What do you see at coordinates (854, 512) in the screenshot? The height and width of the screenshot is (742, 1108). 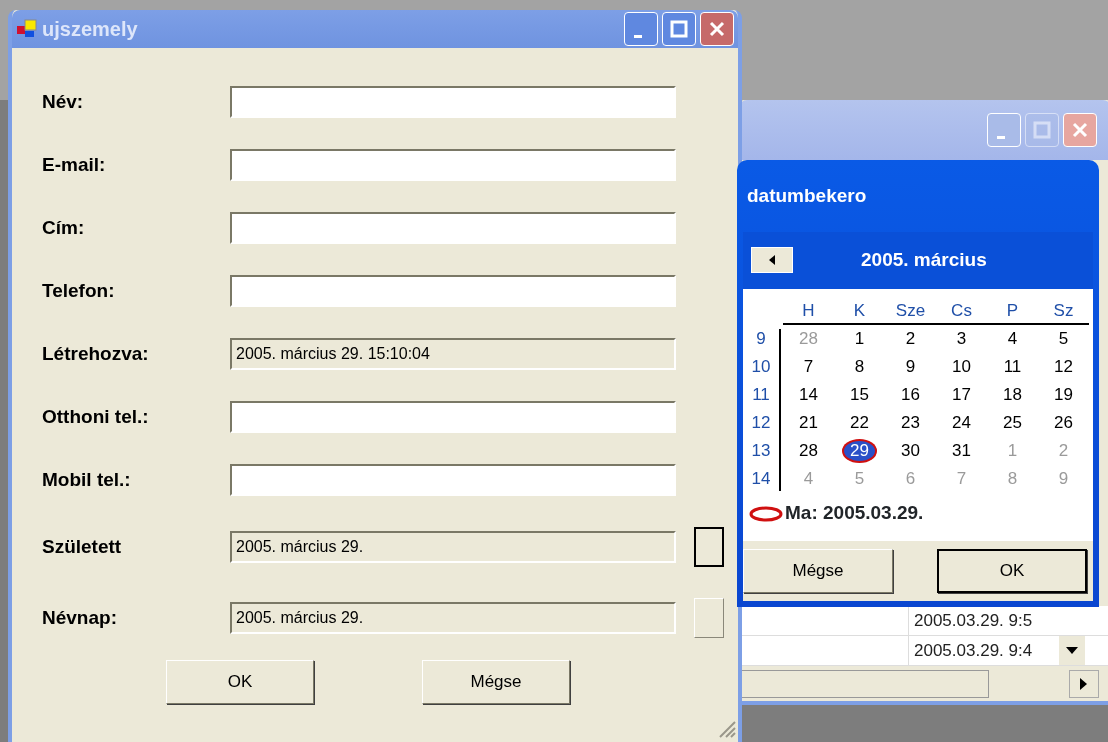 I see `today-label: Ma: 2005.03.29.` at bounding box center [854, 512].